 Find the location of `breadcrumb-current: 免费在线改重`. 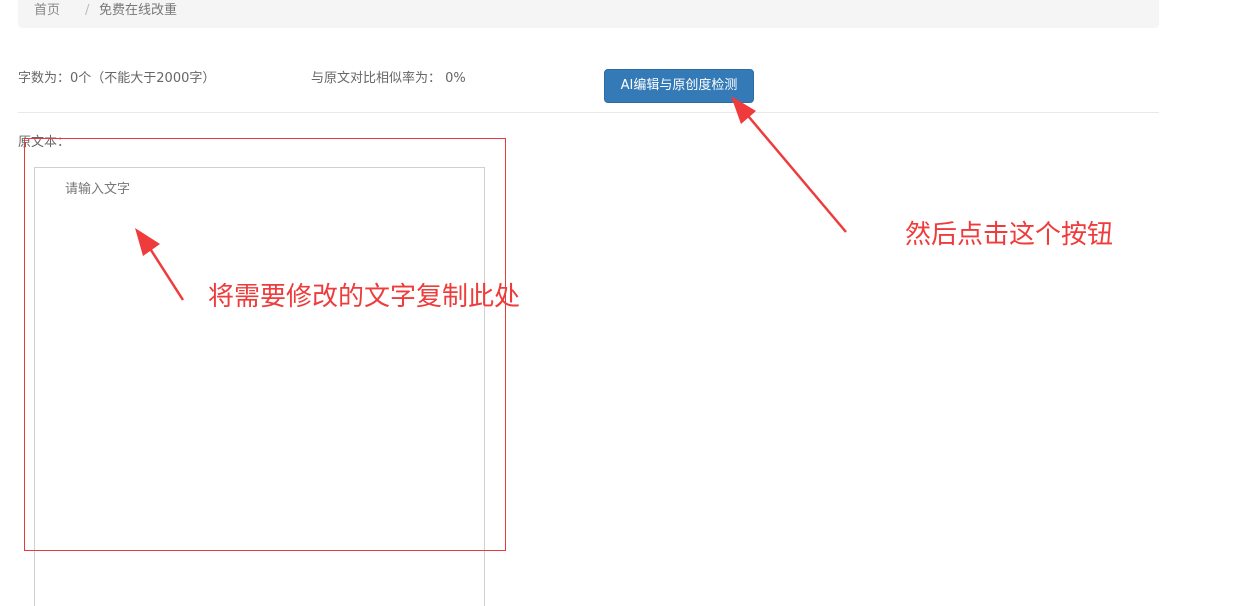

breadcrumb-current: 免费在线改重 is located at coordinates (138, 10).